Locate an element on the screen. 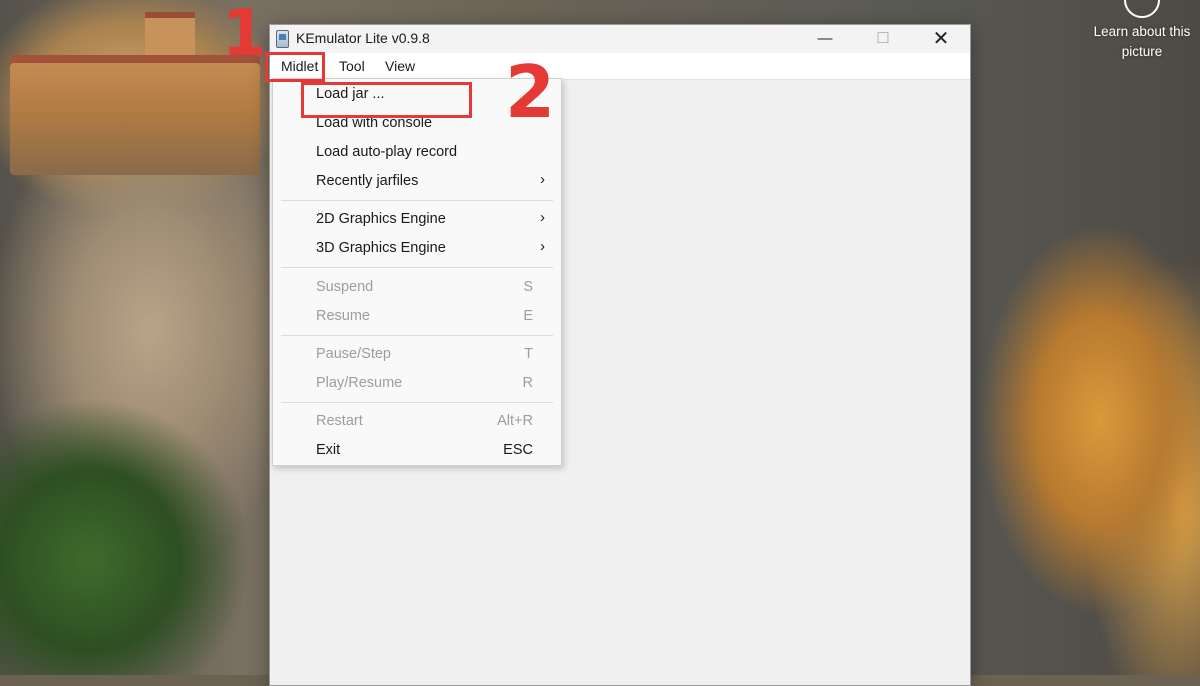  step-2-highlight-box is located at coordinates (386, 100).